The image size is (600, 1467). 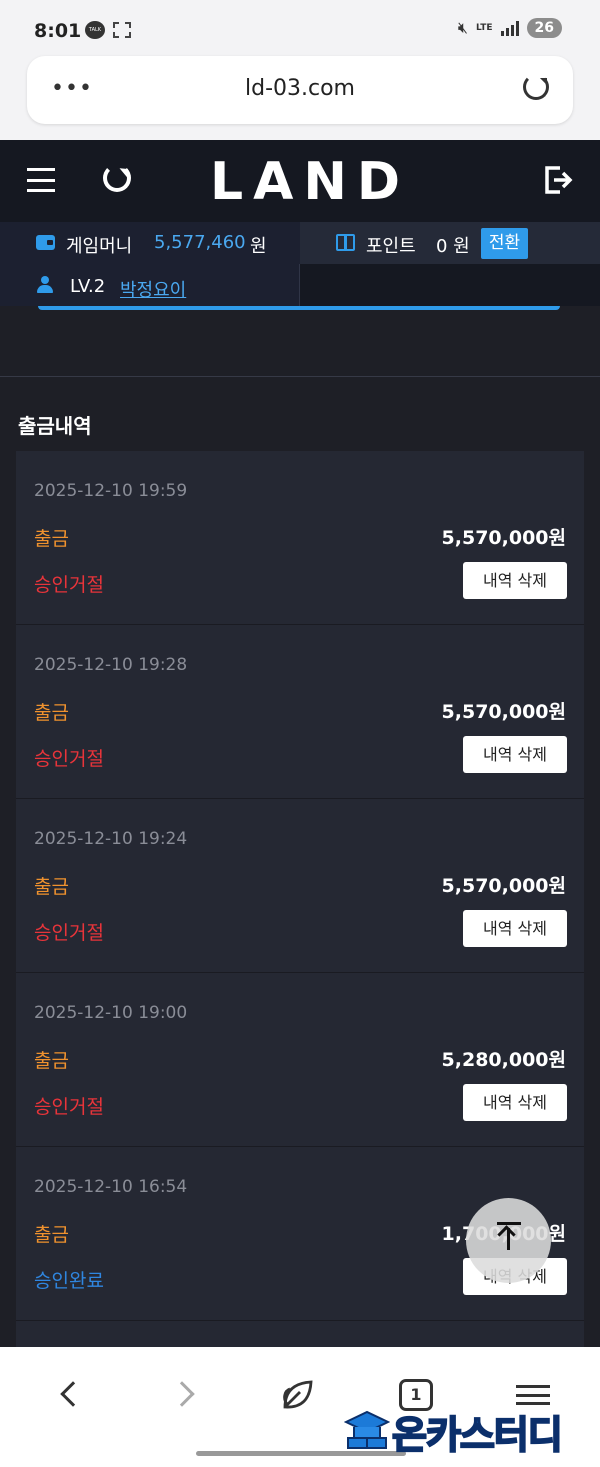 What do you see at coordinates (453, 246) in the screenshot?
I see `points-value: 0 원` at bounding box center [453, 246].